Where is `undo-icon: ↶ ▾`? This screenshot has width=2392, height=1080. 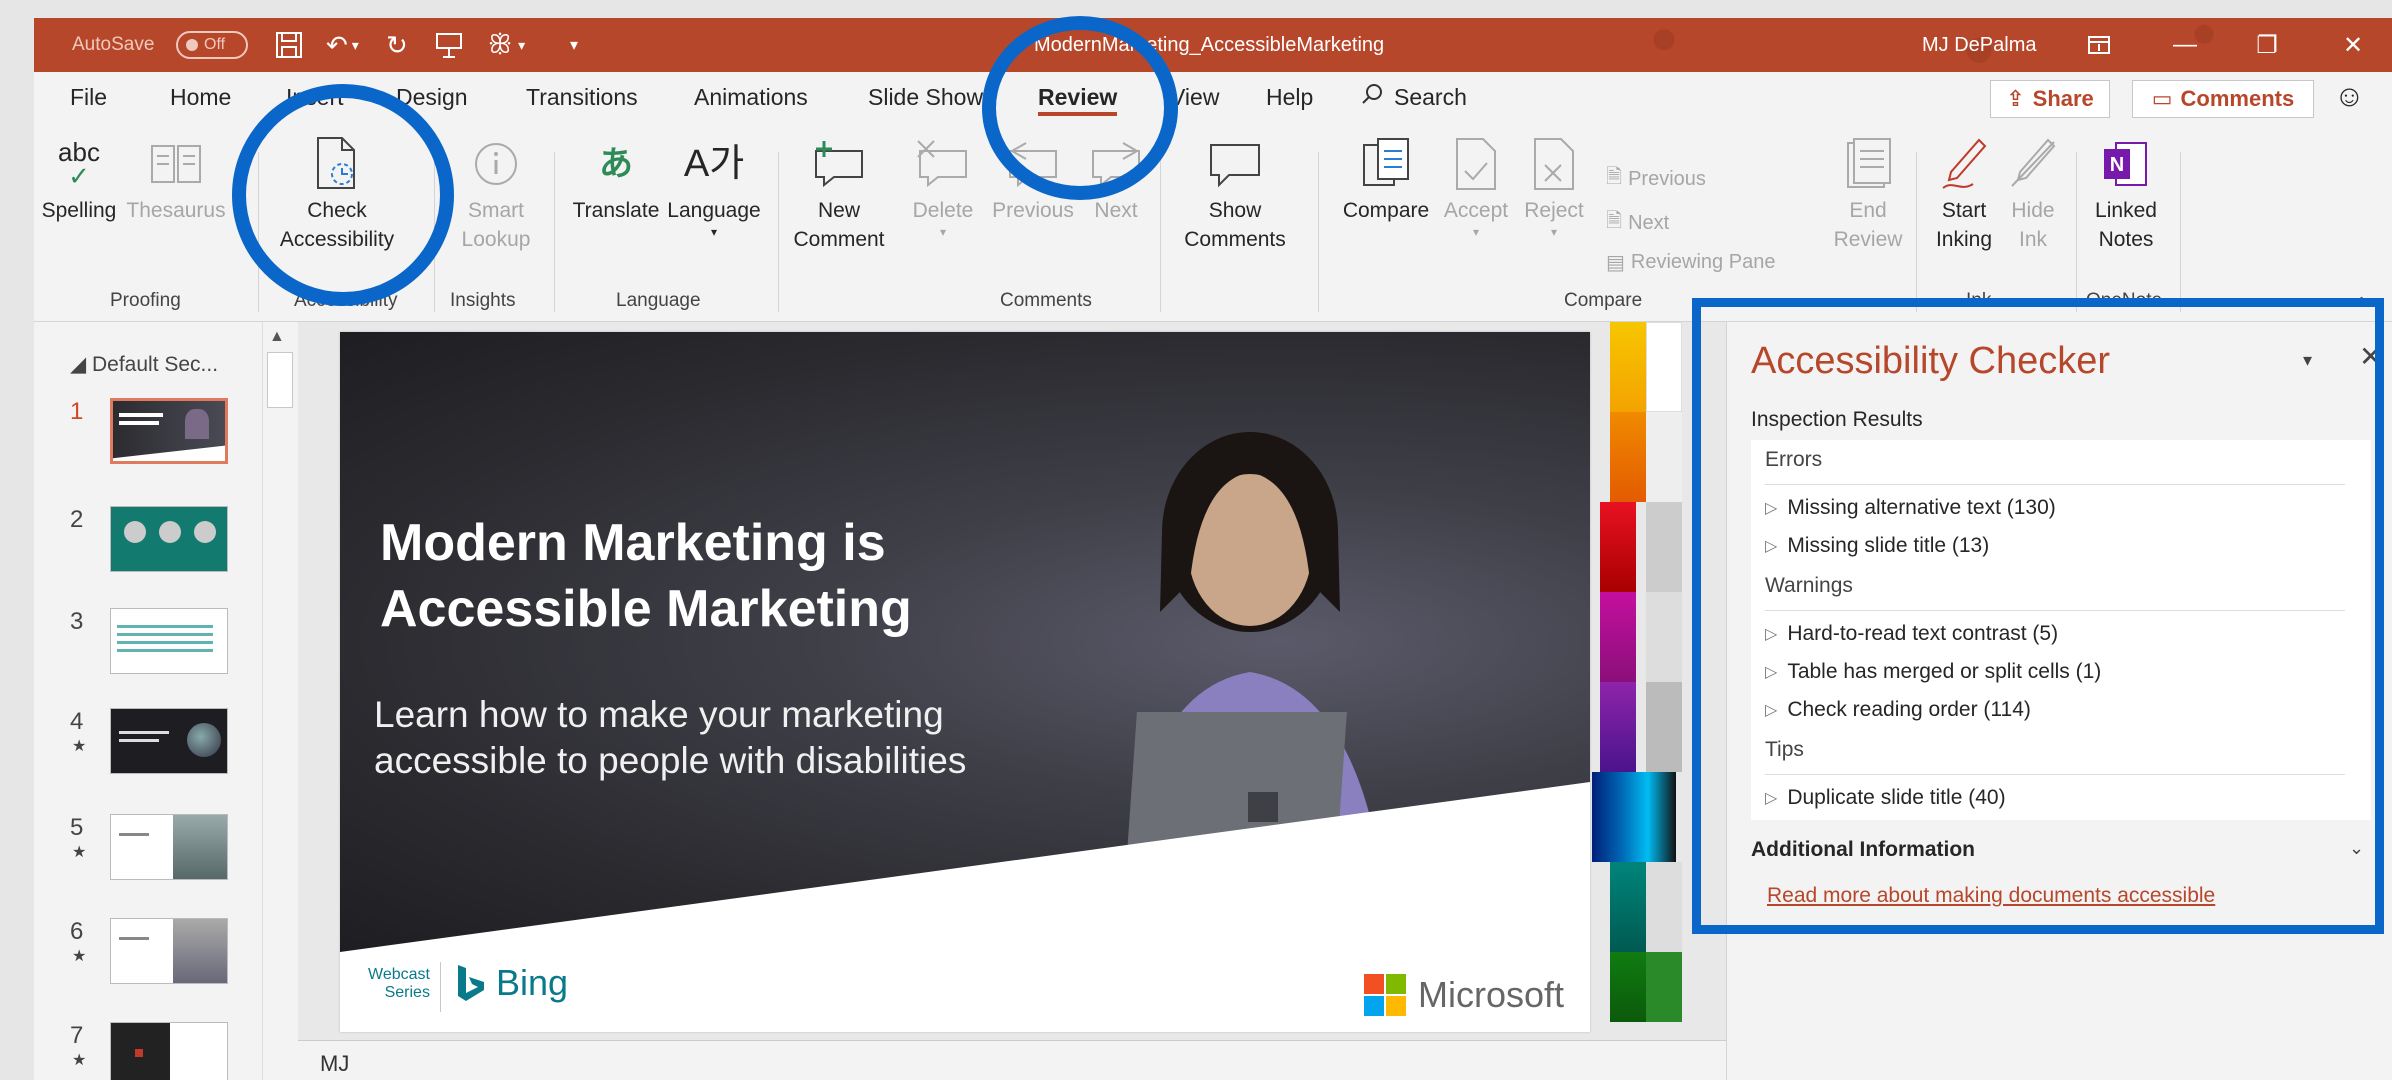
undo-icon: ↶ ▾ is located at coordinates (342, 45).